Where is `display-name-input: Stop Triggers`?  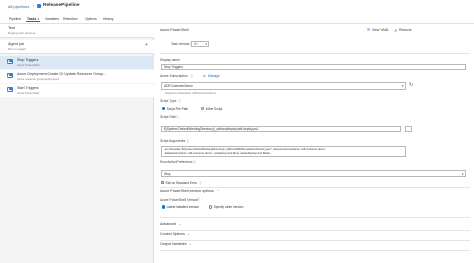 display-name-input: Stop Triggers is located at coordinates (313, 67).